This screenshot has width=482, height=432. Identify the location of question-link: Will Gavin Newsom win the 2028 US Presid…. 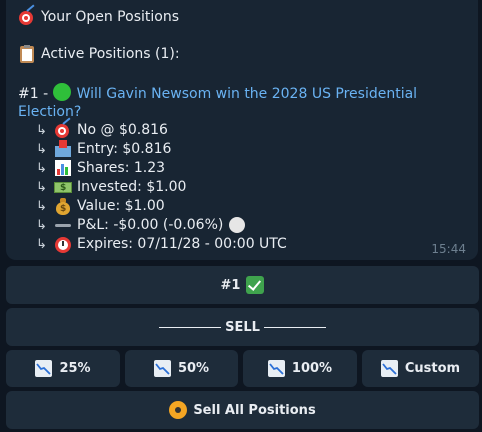
(217, 103).